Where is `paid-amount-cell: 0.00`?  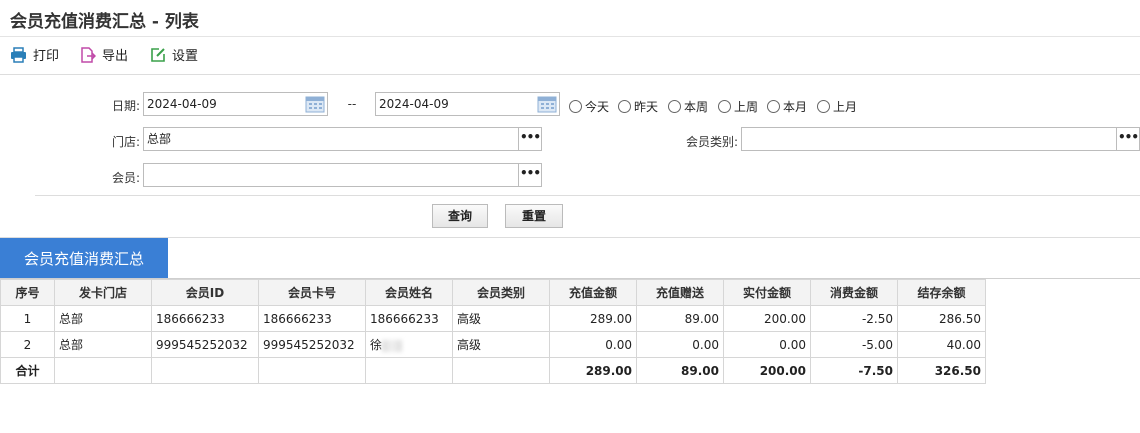 paid-amount-cell: 0.00 is located at coordinates (767, 344).